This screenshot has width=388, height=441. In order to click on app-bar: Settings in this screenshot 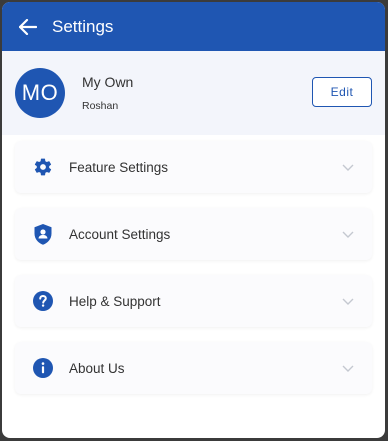, I will do `click(193, 26)`.